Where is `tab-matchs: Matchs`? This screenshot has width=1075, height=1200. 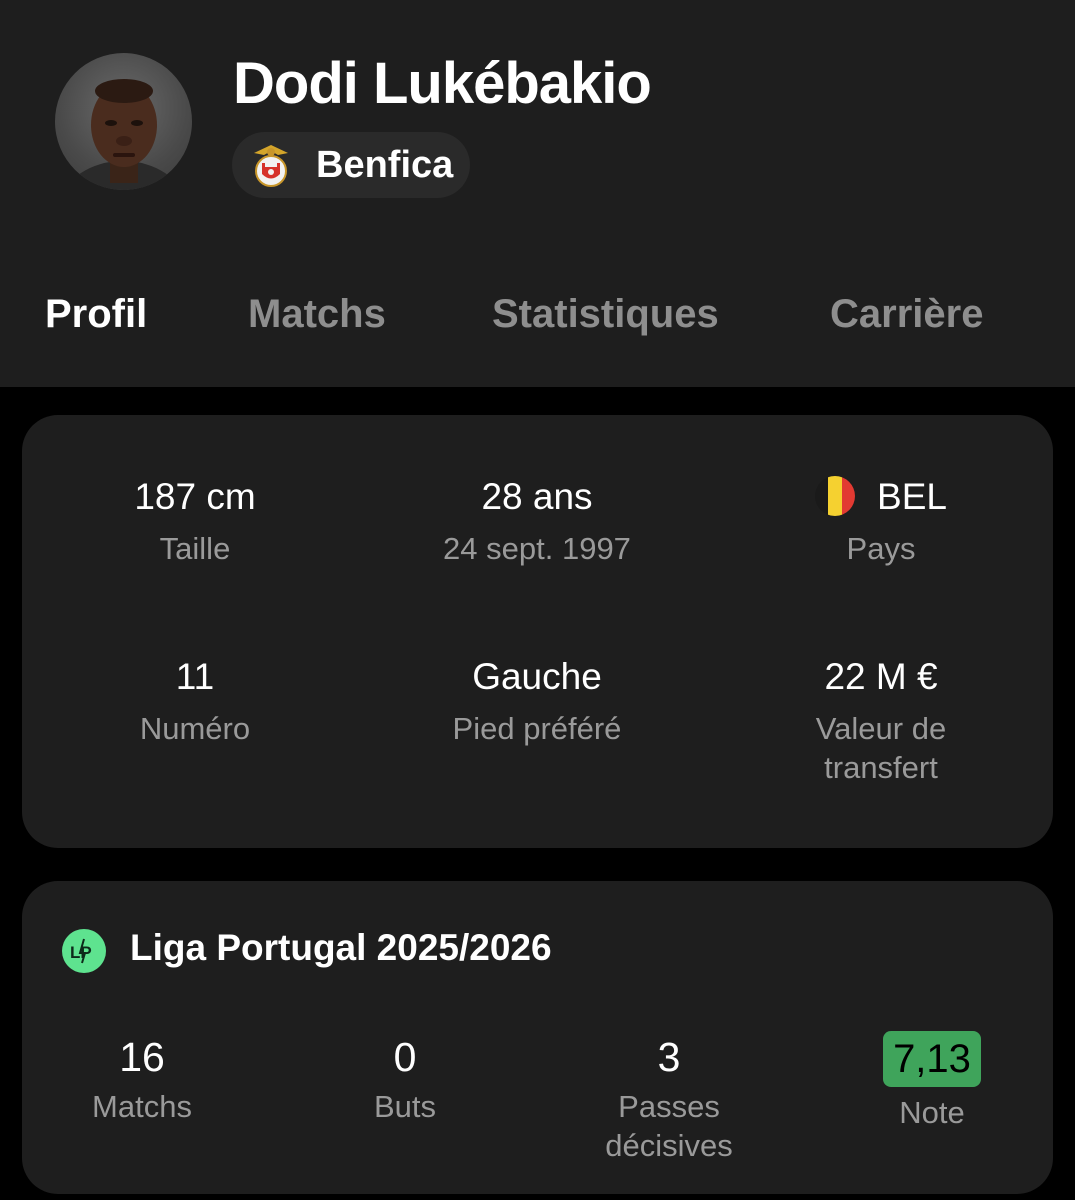 tab-matchs: Matchs is located at coordinates (317, 314).